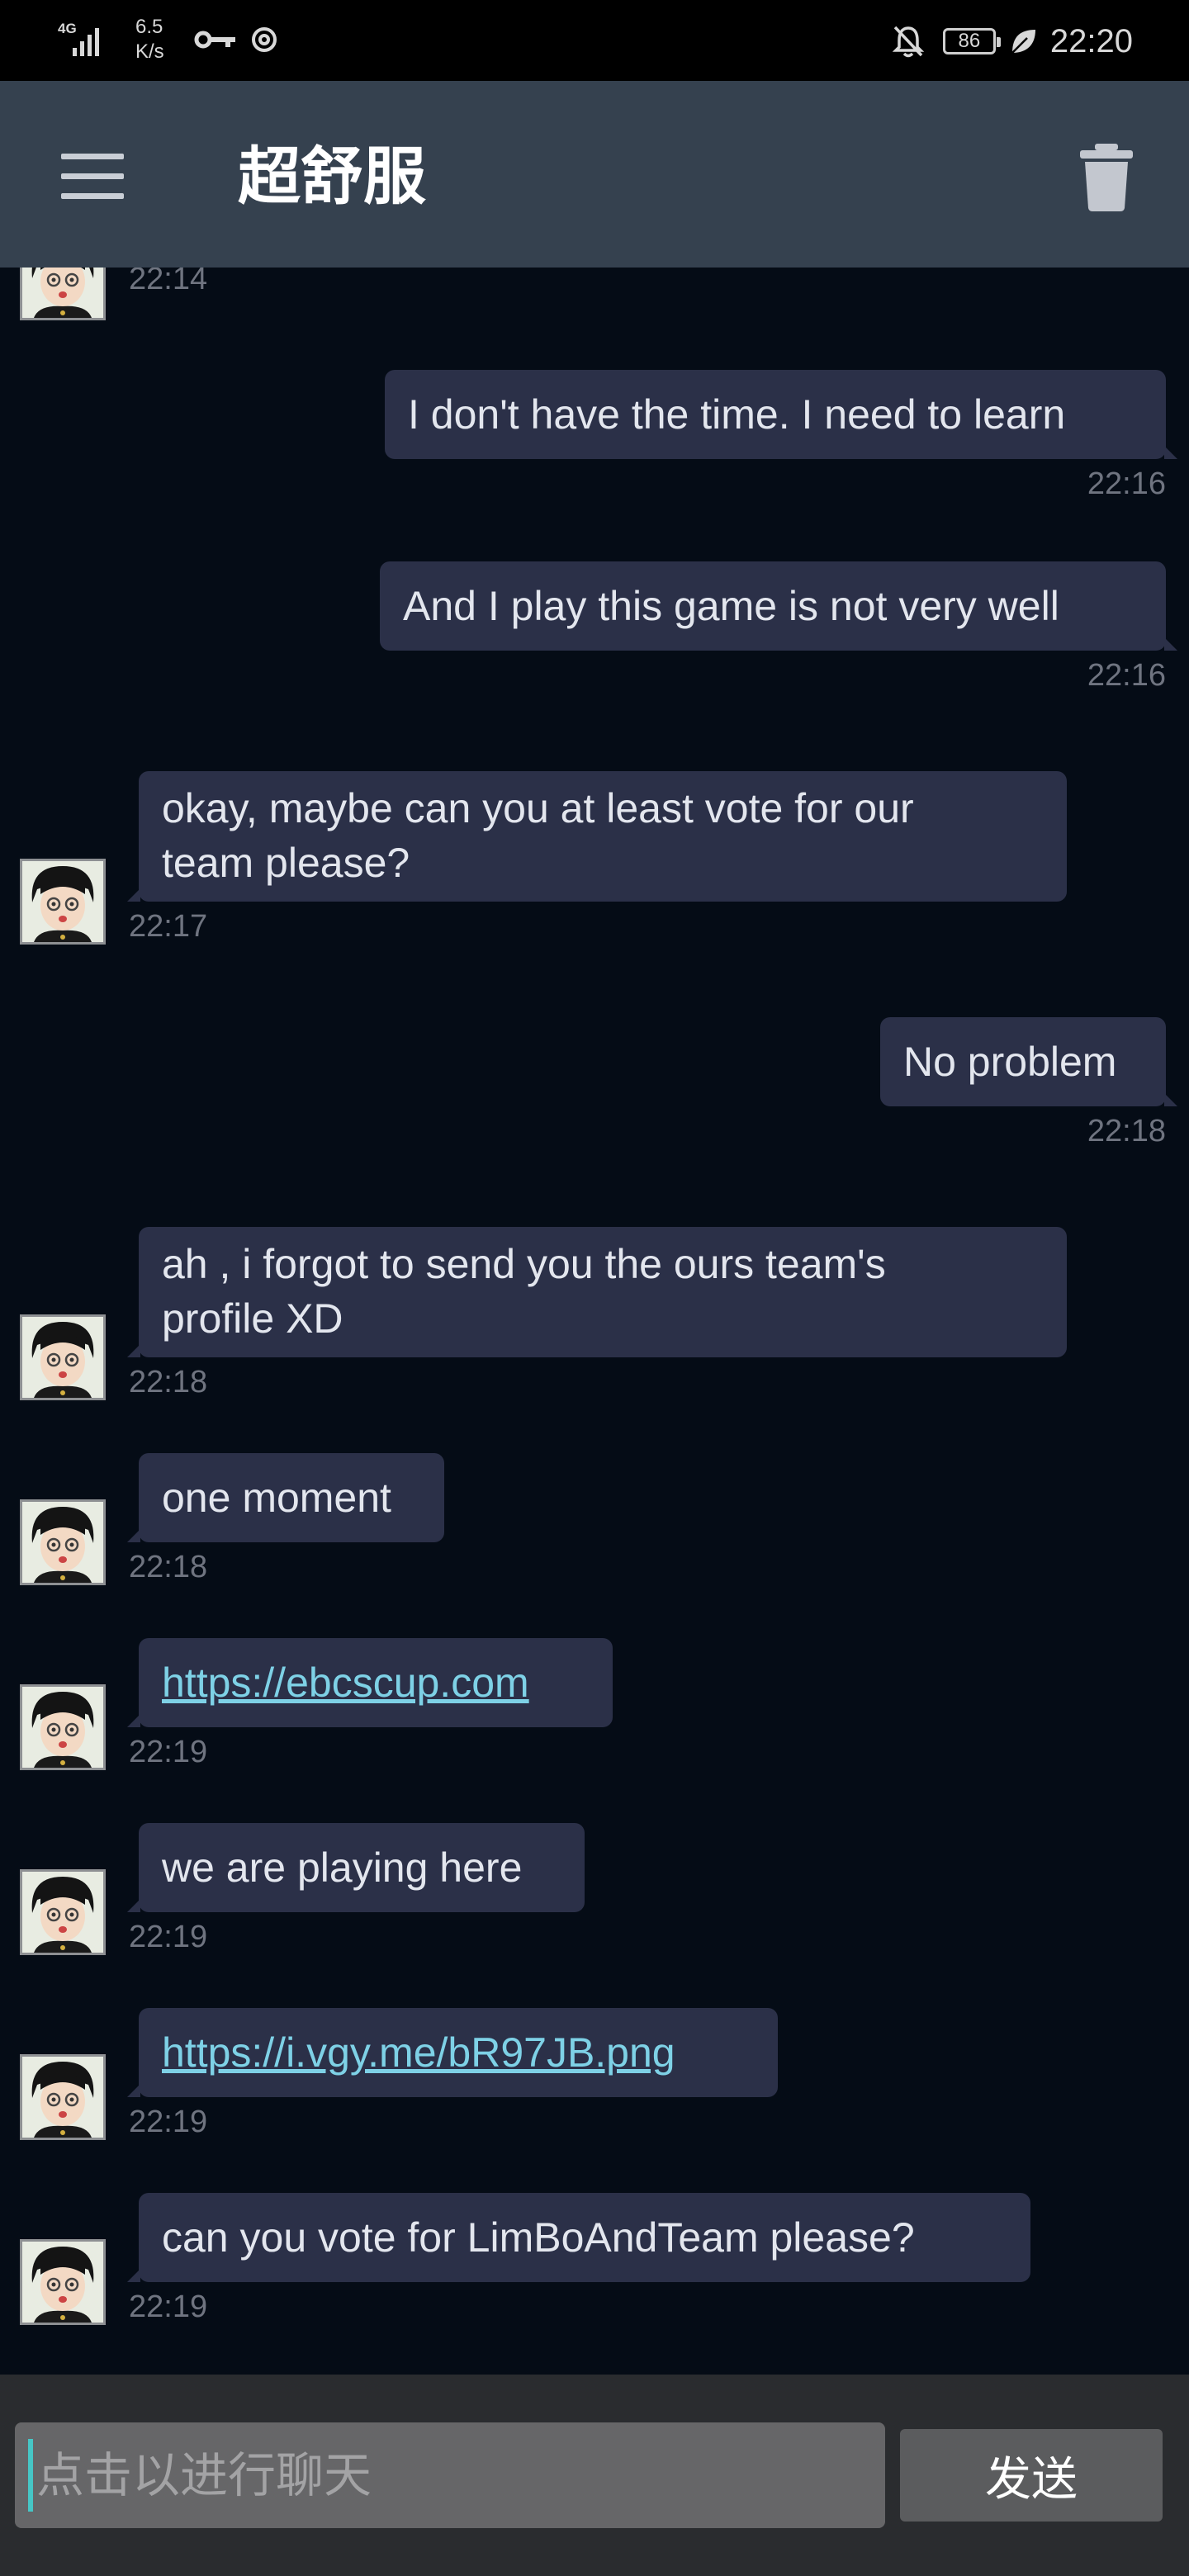  I want to click on hamburger-menu-icon, so click(92, 177).